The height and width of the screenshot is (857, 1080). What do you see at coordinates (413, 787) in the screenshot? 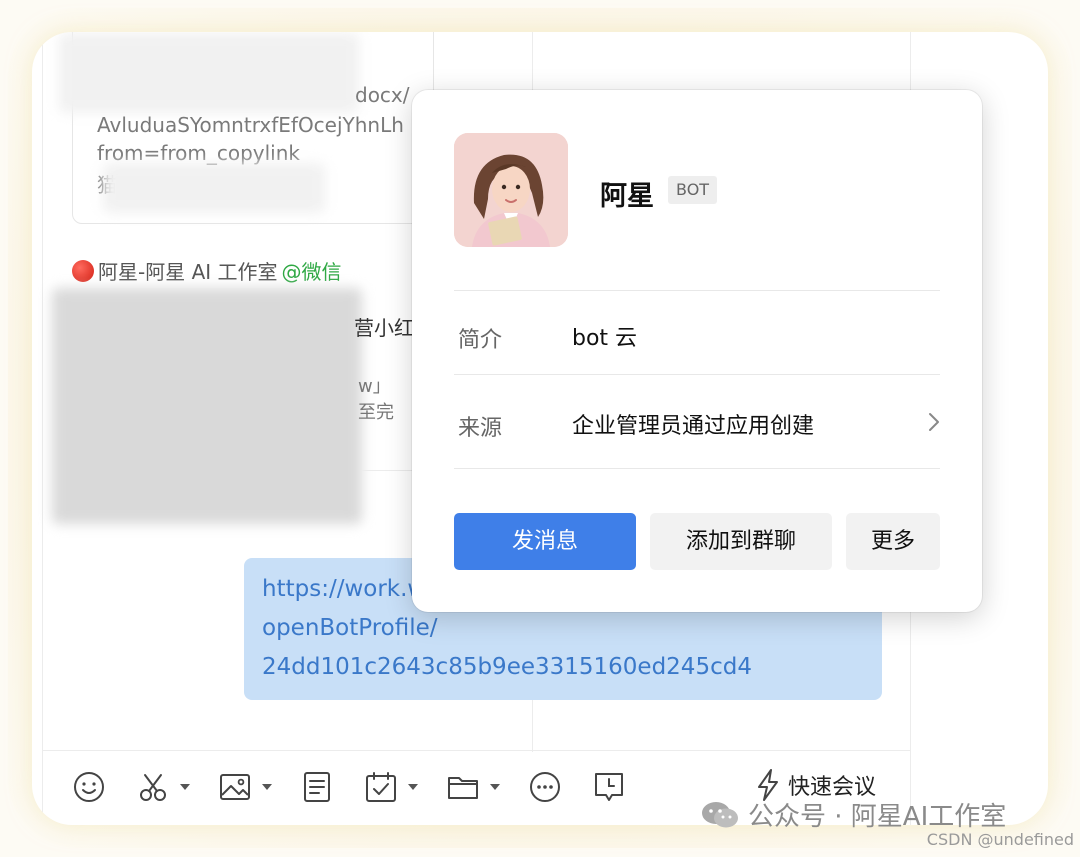
I see `calendar-options-caret` at bounding box center [413, 787].